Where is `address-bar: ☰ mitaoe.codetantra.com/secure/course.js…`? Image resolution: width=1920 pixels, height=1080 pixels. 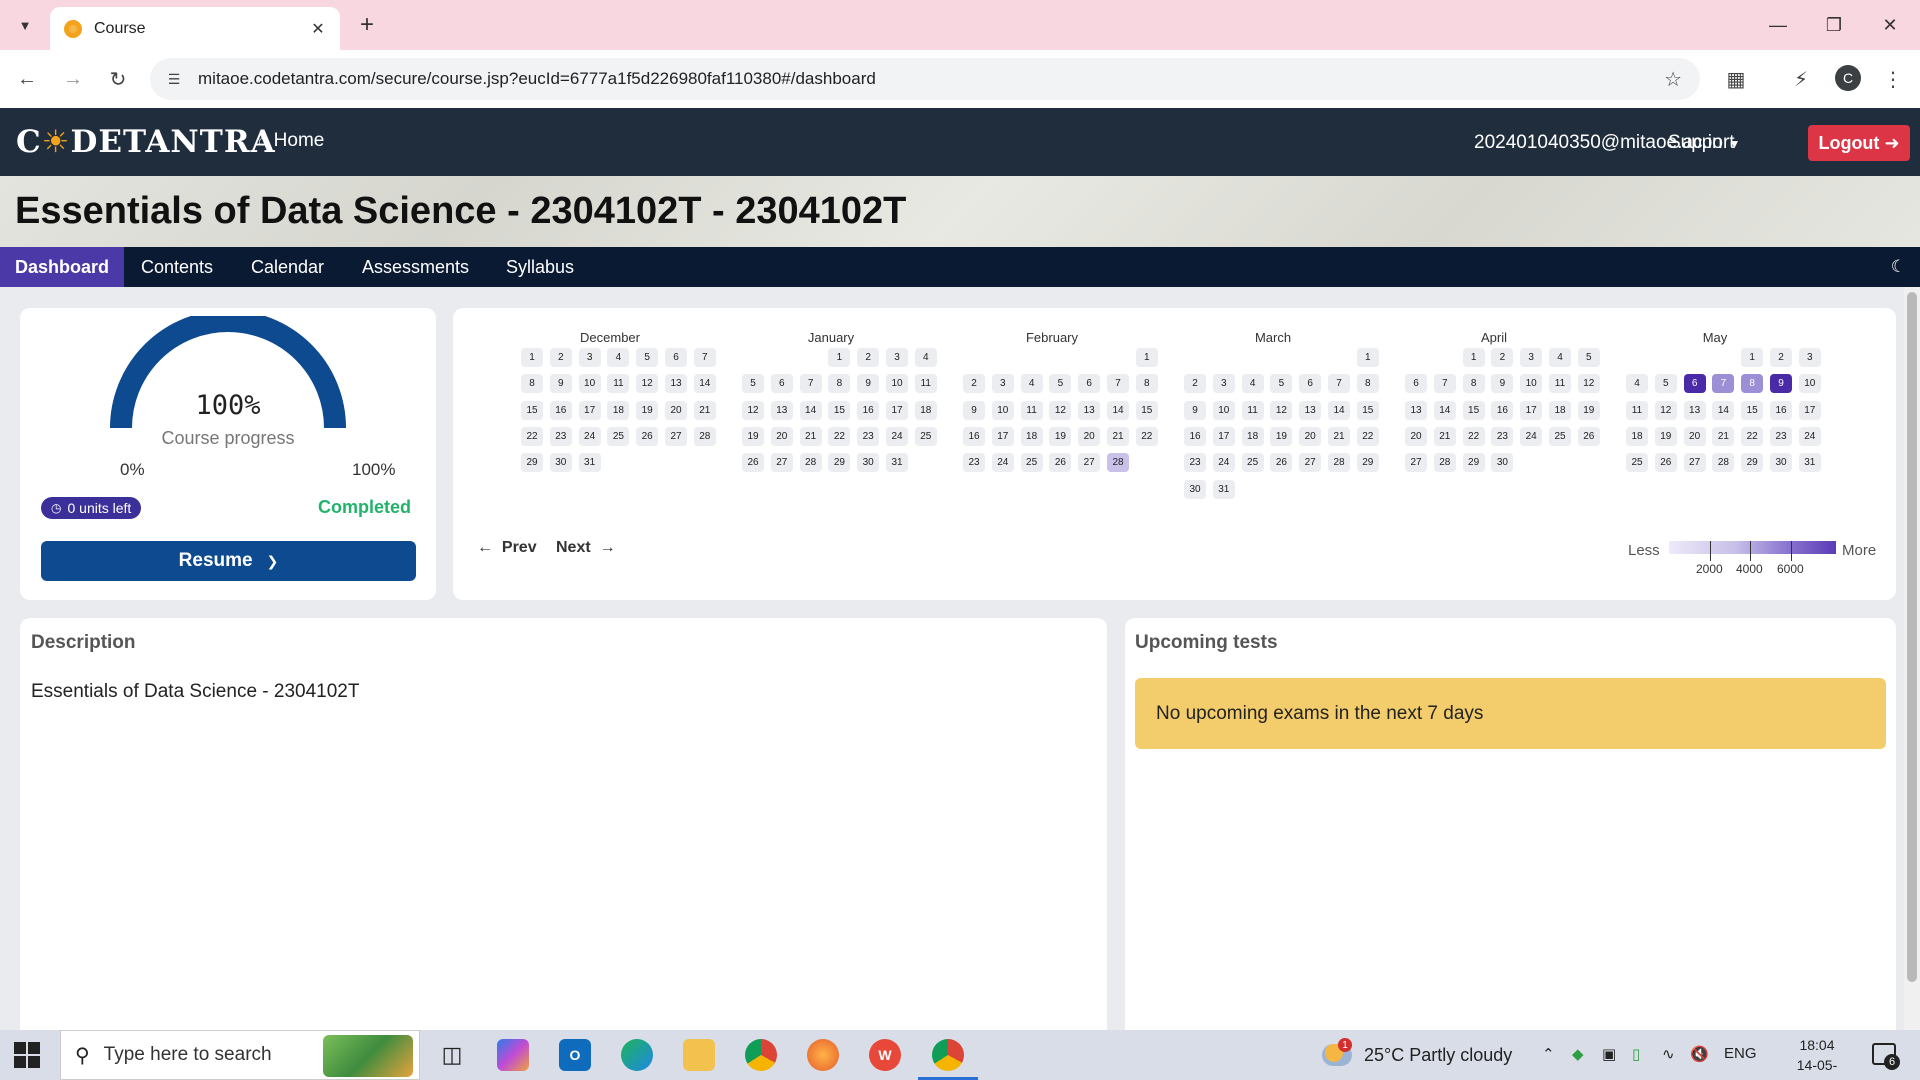
address-bar: ☰ mitaoe.codetantra.com/secure/course.js… is located at coordinates (925, 79).